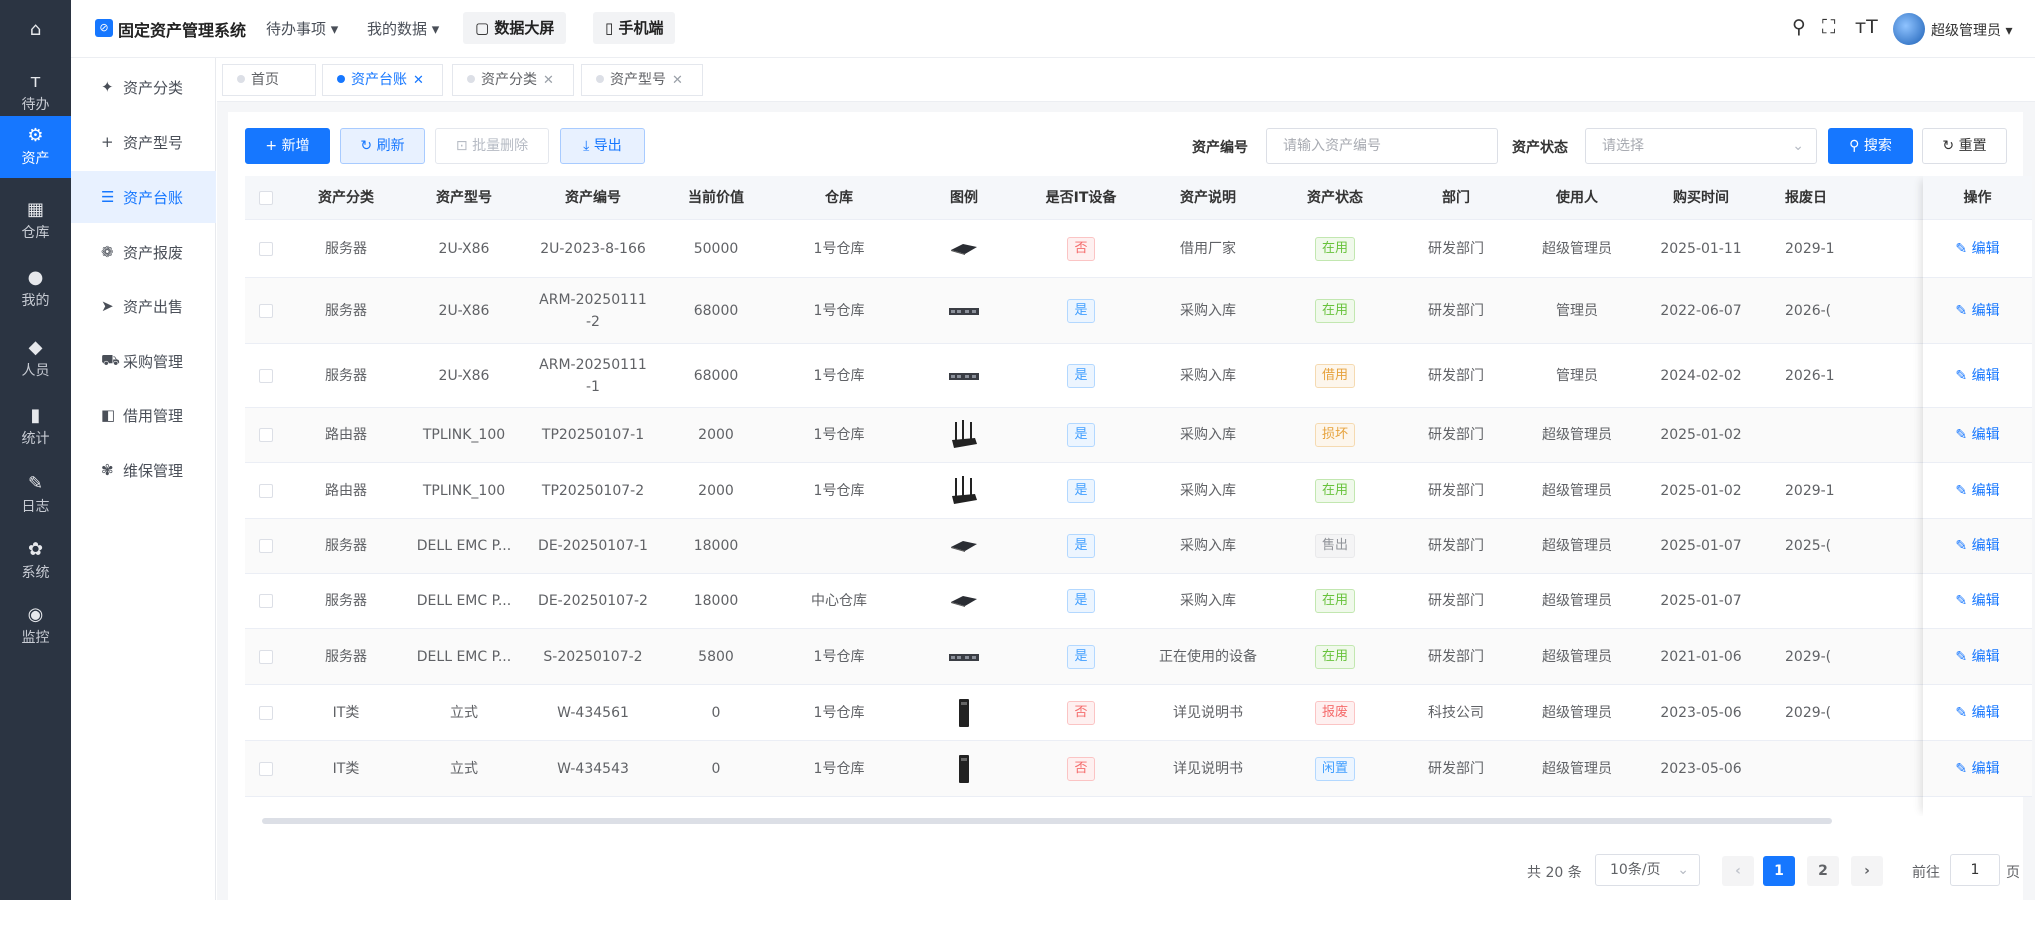 This screenshot has width=2035, height=927. What do you see at coordinates (1799, 27) in the screenshot?
I see `search-icon: ⚲` at bounding box center [1799, 27].